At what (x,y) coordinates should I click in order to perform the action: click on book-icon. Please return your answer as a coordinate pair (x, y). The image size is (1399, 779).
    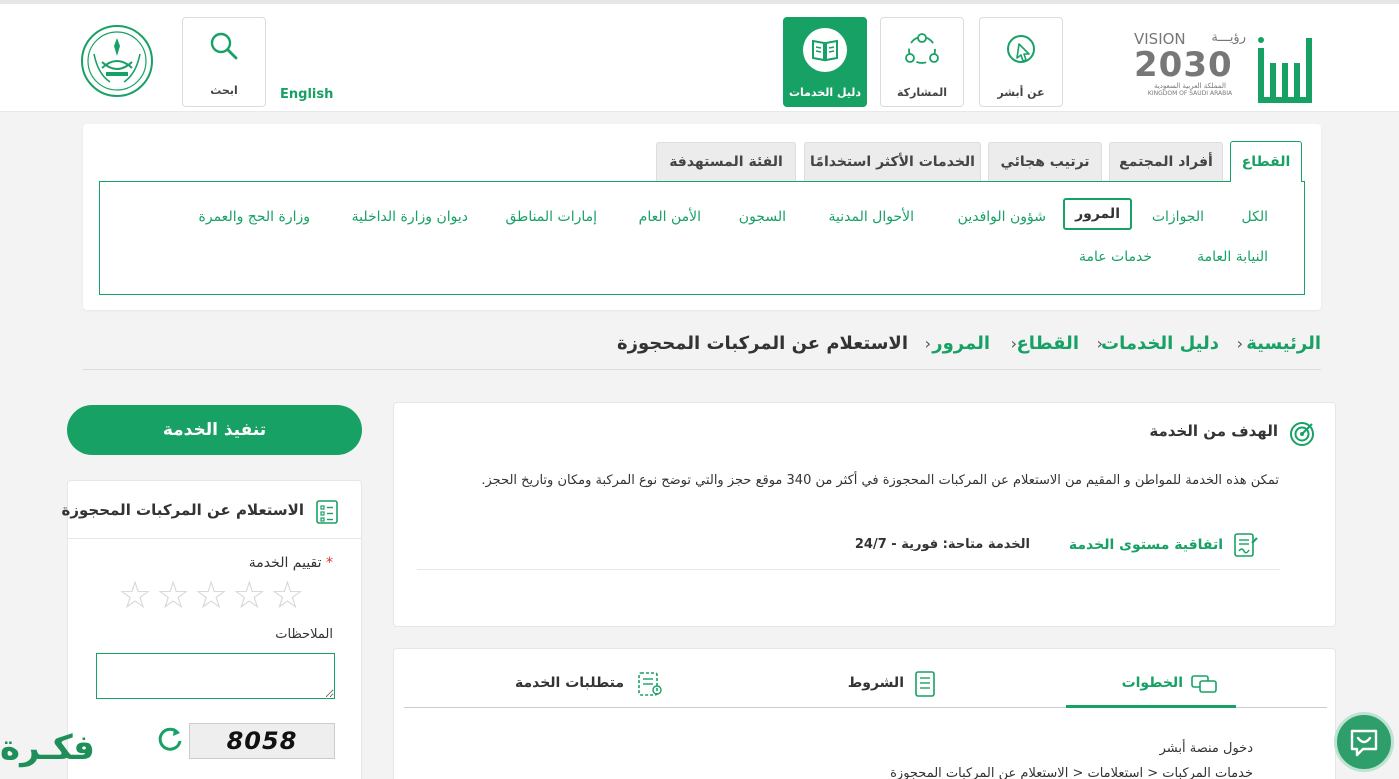
    Looking at the image, I should click on (825, 50).